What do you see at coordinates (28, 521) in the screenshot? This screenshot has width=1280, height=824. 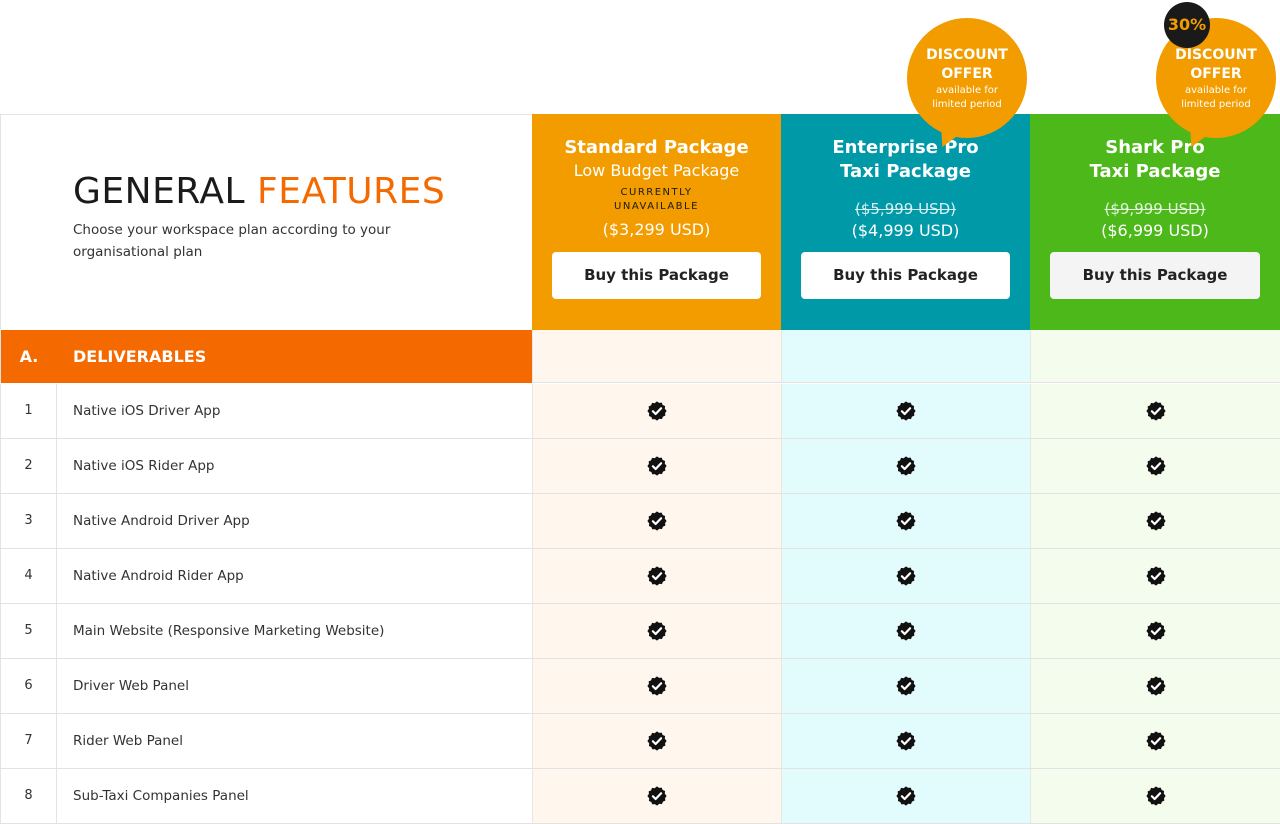 I see `row-number: 3` at bounding box center [28, 521].